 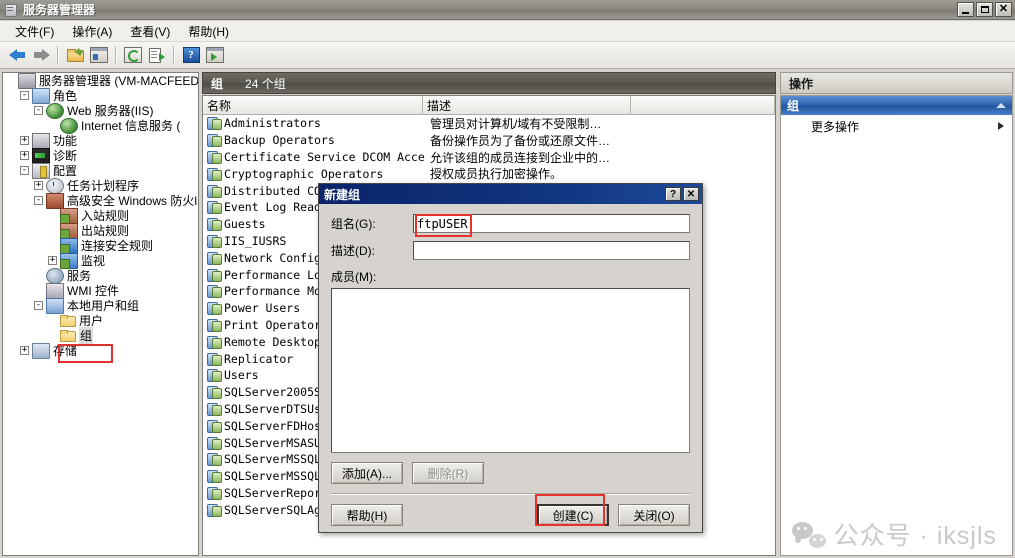 What do you see at coordinates (55, 185) in the screenshot?
I see `clock-icon` at bounding box center [55, 185].